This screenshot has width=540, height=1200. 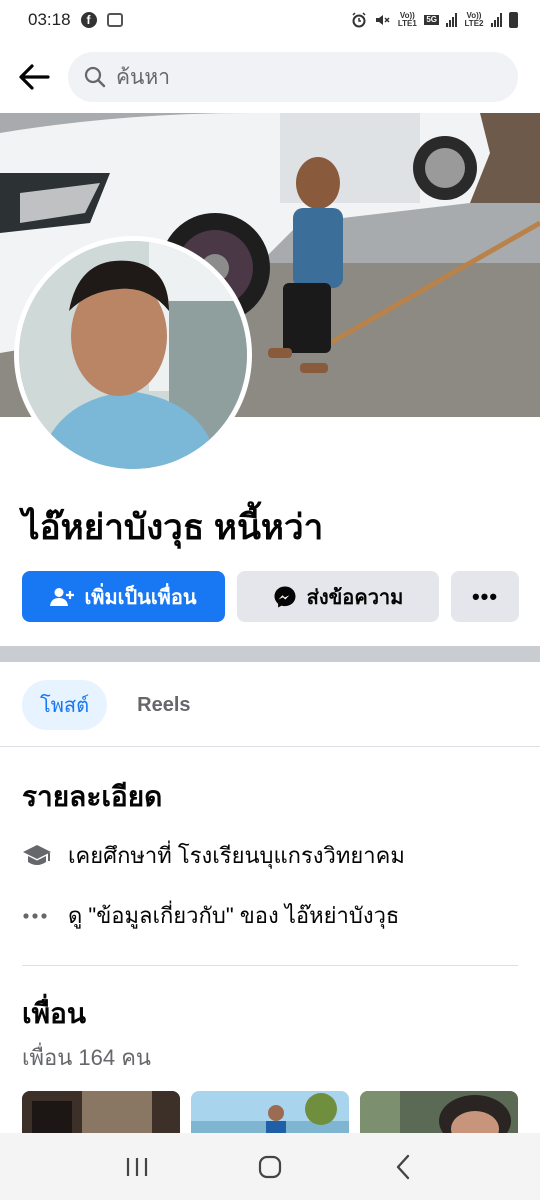 I want to click on add-friend-button: เพิ่มเป็นเพื่อน, so click(x=123, y=596).